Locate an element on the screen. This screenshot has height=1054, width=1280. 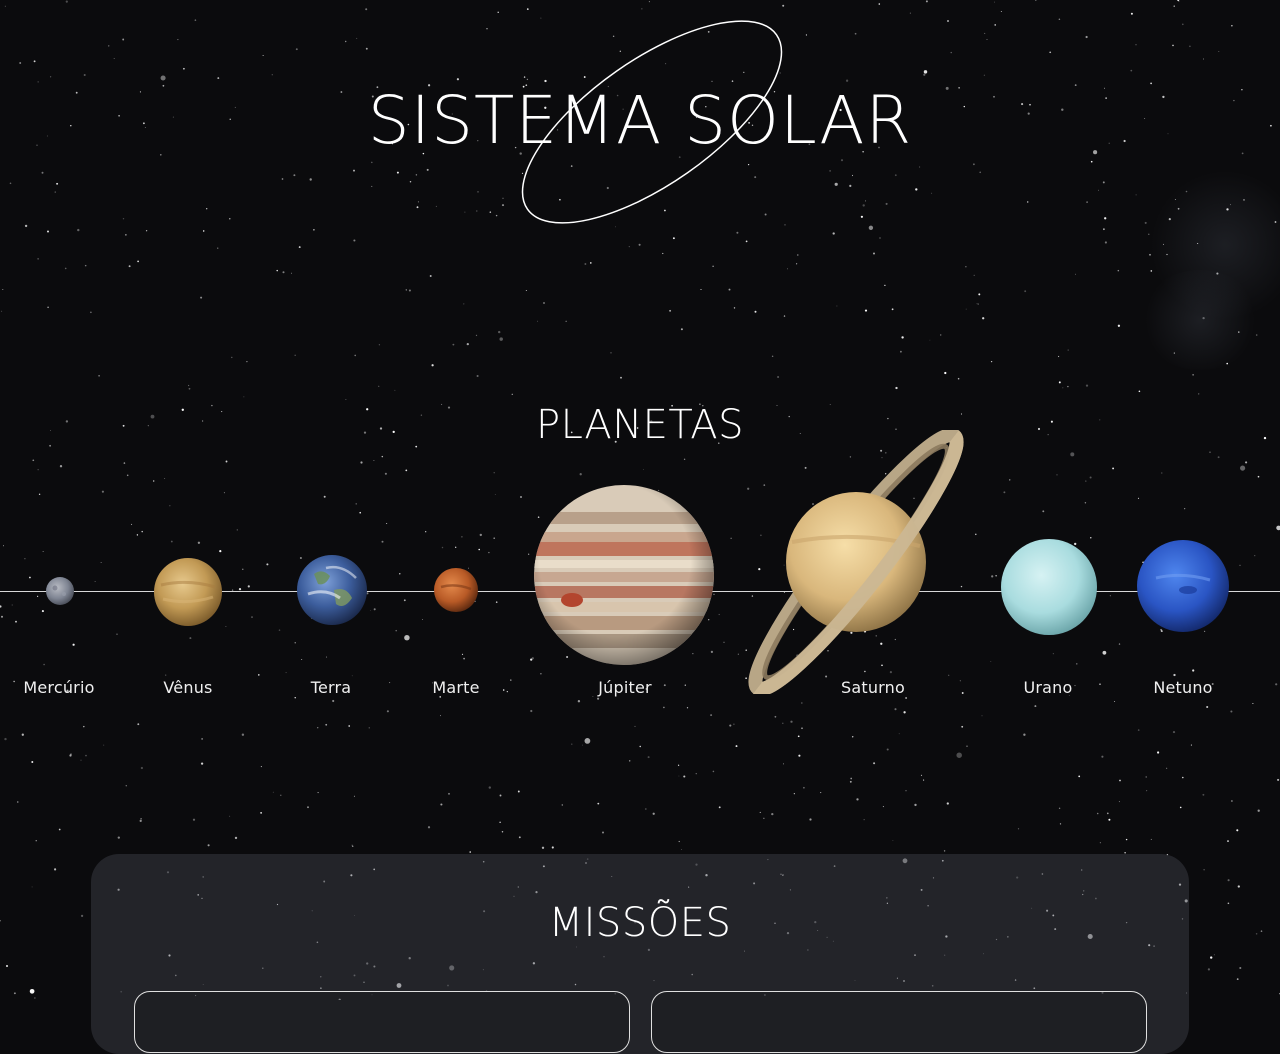
planet-saturn is located at coordinates (859, 562).